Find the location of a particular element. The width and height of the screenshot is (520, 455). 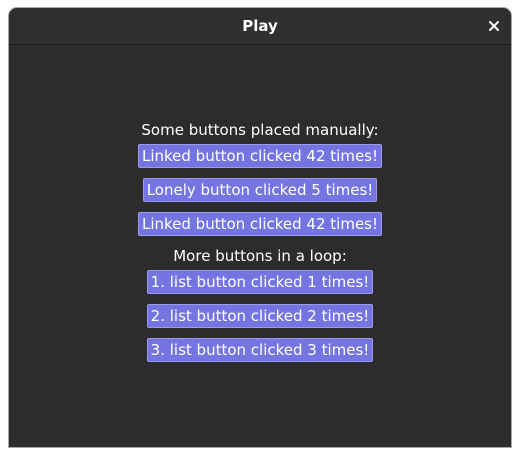

list-button-3: 3. list button clicked 3 times! is located at coordinates (260, 350).